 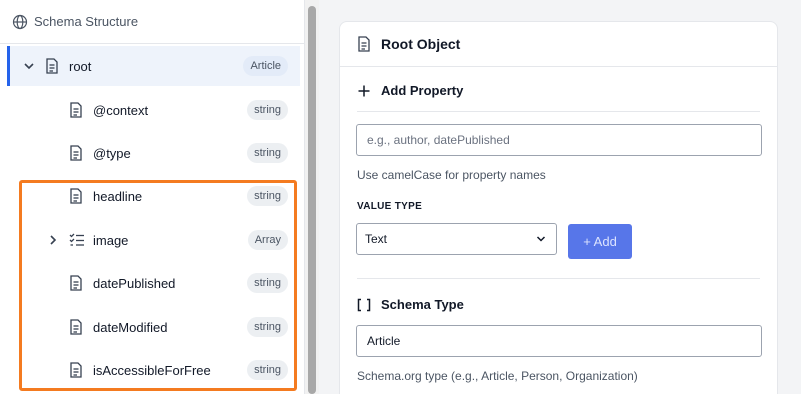 What do you see at coordinates (20, 21) in the screenshot?
I see `globe-icon` at bounding box center [20, 21].